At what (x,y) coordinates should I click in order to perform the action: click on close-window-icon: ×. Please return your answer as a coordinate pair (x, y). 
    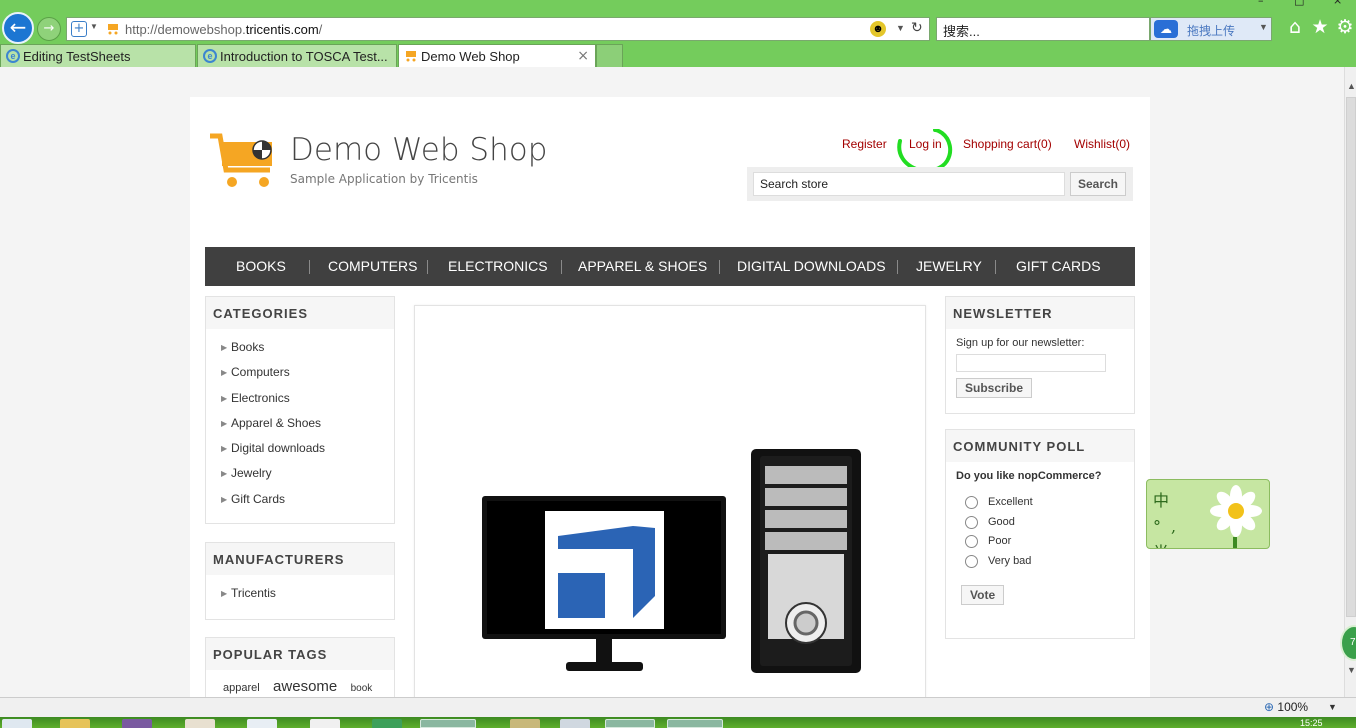
    Looking at the image, I should click on (1337, 3).